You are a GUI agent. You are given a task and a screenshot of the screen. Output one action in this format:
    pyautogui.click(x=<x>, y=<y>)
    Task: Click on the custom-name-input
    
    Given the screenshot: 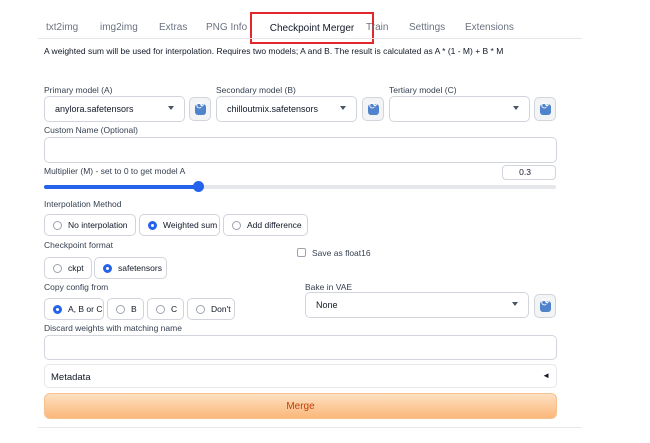 What is the action you would take?
    pyautogui.click(x=300, y=150)
    